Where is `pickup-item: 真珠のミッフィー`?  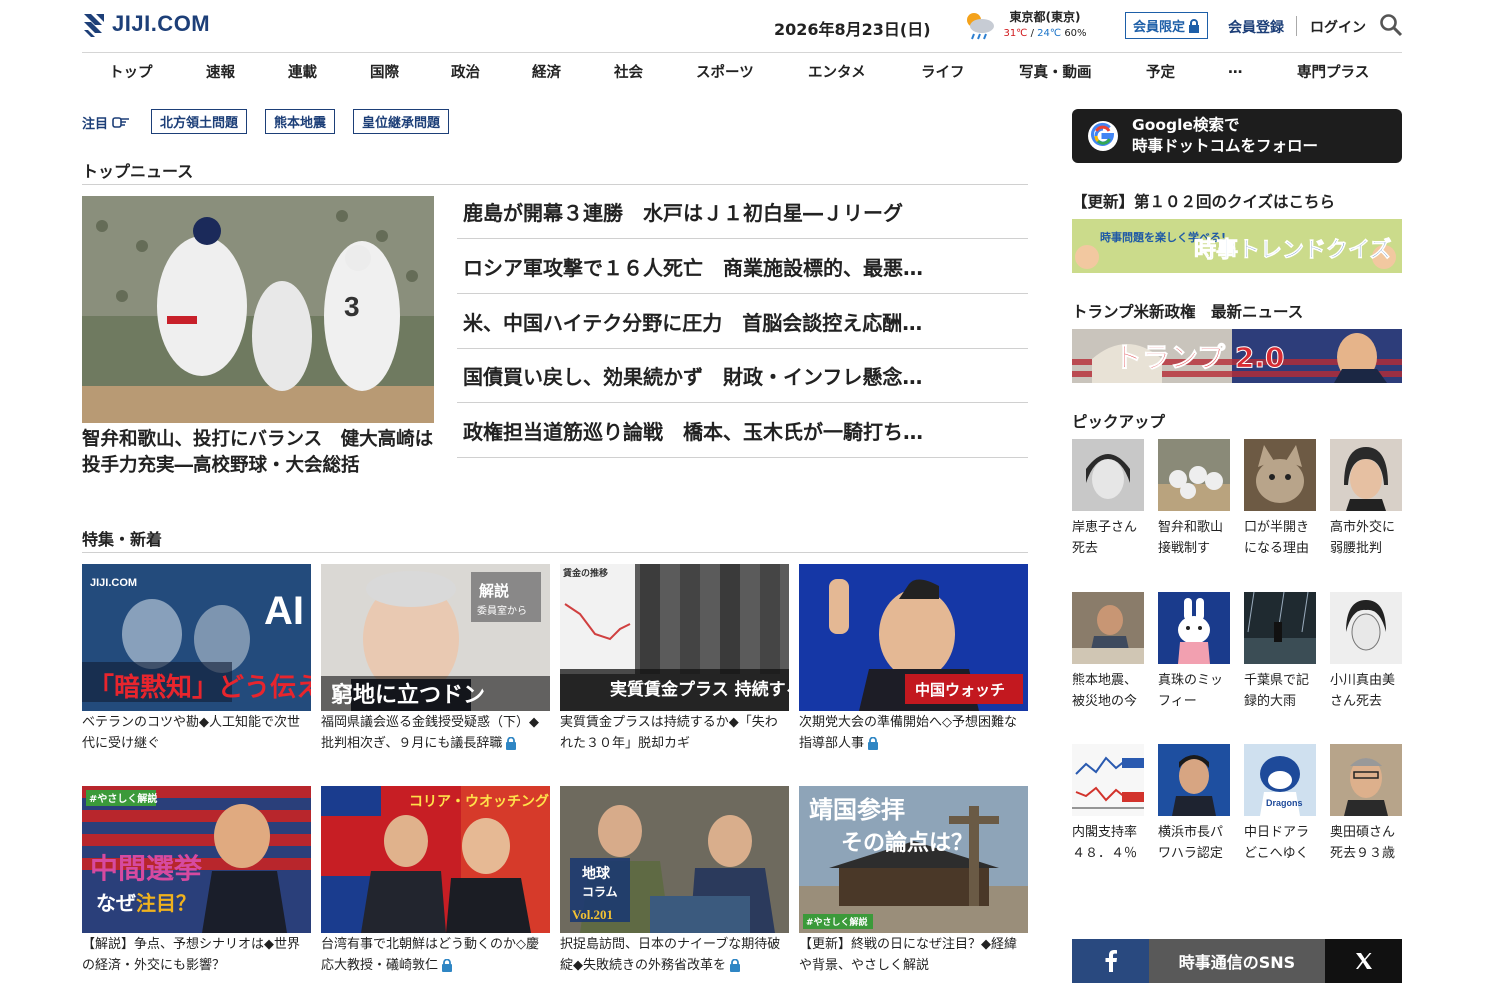 pickup-item: 真珠のミッフィー is located at coordinates (1194, 652).